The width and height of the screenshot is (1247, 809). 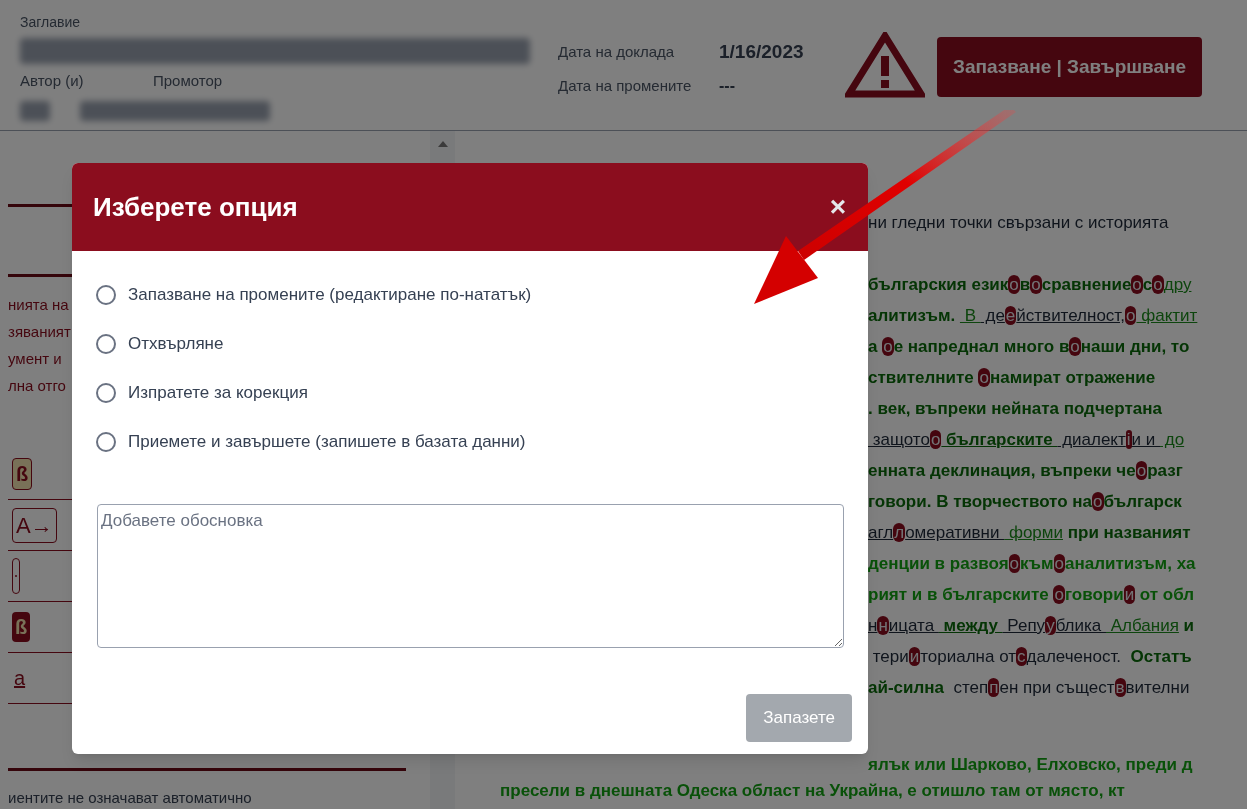 I want to click on text-line: ай-силна степпен при съществвителни, so click(x=1029, y=688).